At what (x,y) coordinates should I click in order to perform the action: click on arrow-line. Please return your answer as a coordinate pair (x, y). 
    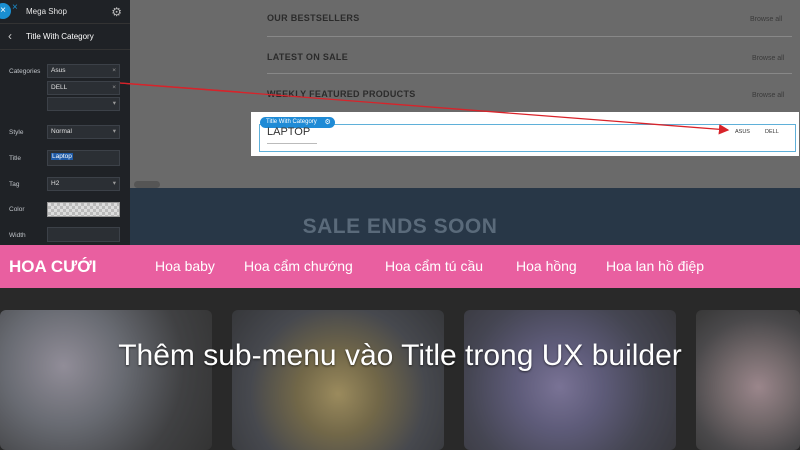
    Looking at the image, I should click on (180, 87).